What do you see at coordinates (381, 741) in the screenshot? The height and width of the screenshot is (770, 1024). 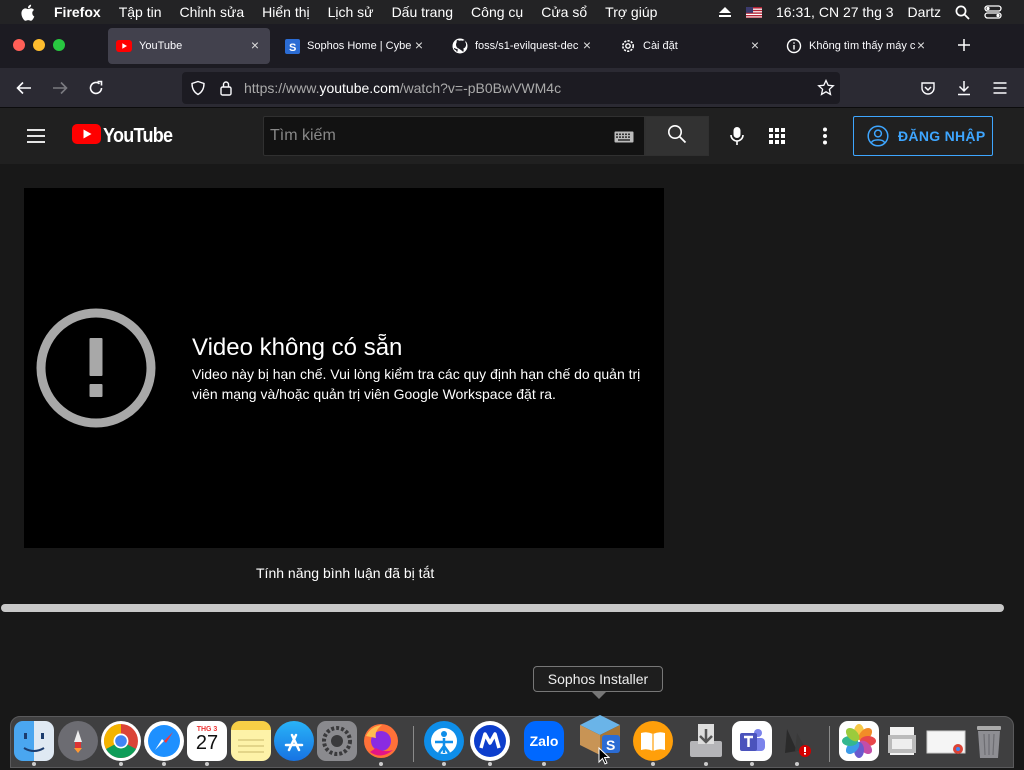 I see `firefox-icon` at bounding box center [381, 741].